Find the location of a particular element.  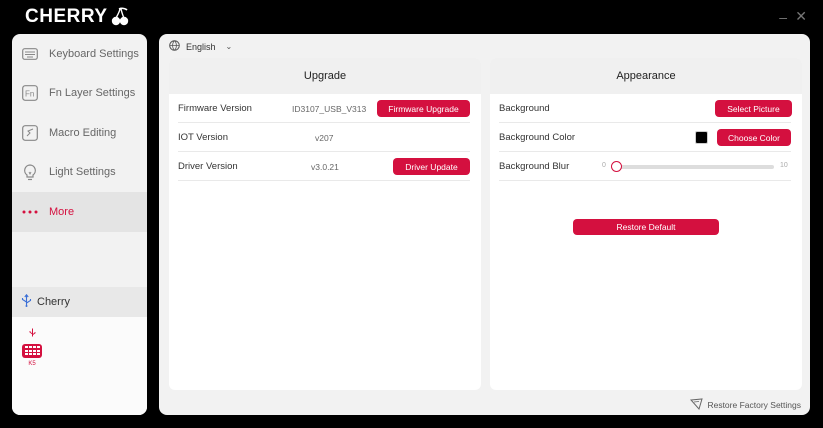

shield-icon is located at coordinates (697, 405).